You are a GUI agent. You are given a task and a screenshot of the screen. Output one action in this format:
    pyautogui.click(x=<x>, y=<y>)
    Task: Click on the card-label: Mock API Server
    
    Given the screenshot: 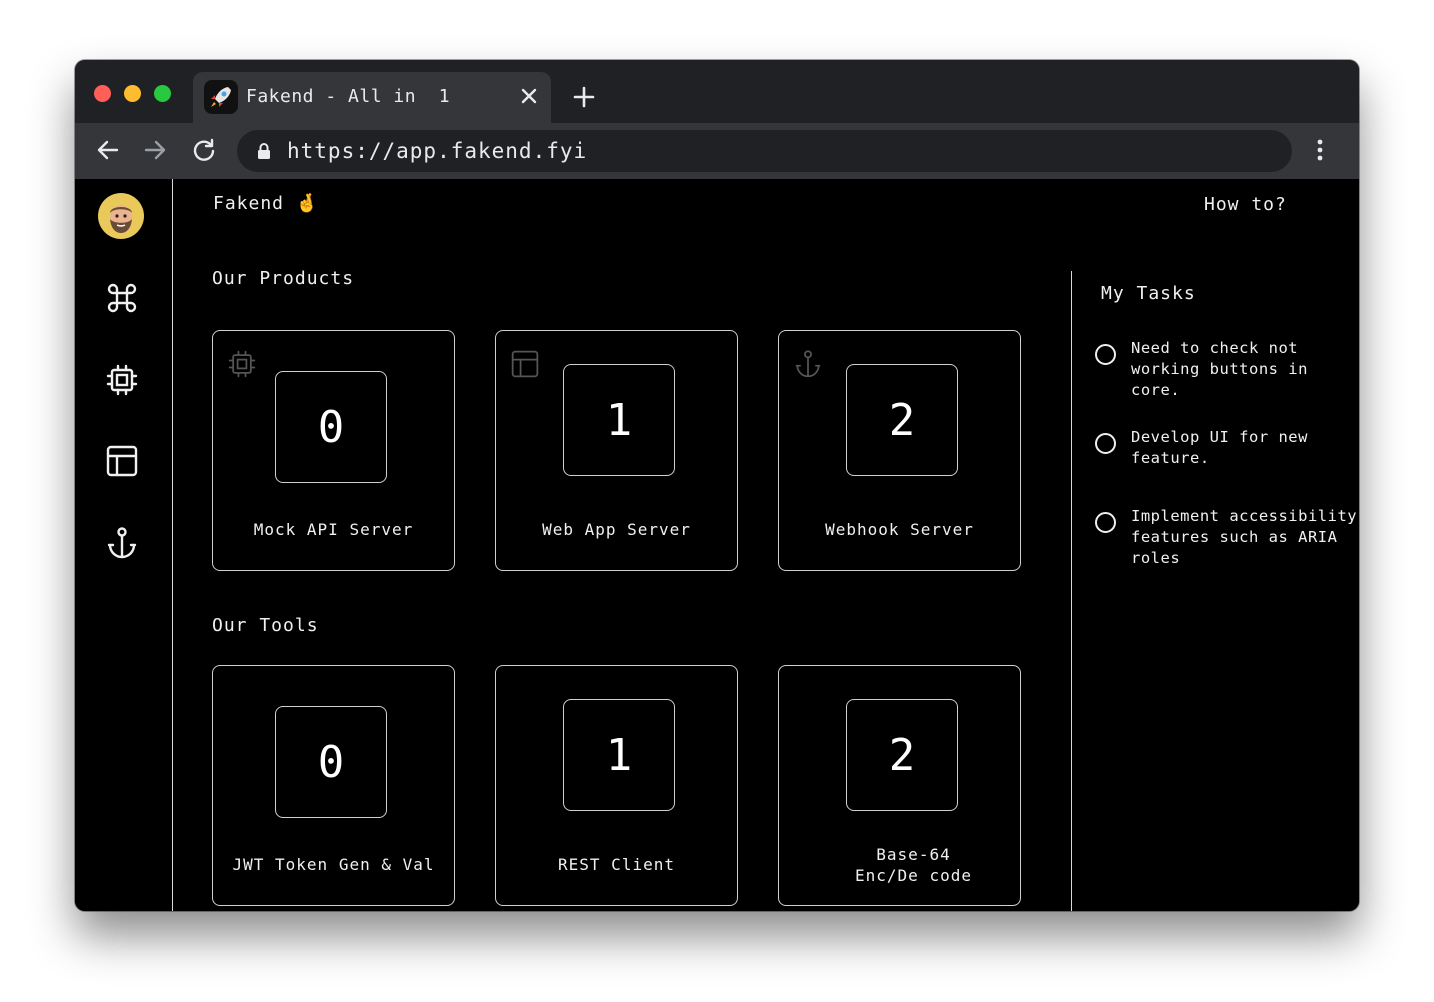 What is the action you would take?
    pyautogui.click(x=333, y=529)
    